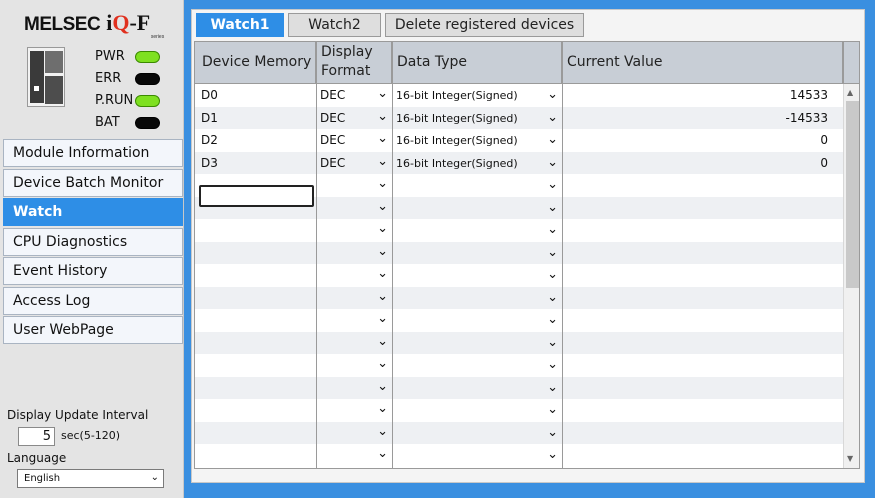  Describe the element at coordinates (256, 196) in the screenshot. I see `device-memory-input` at that location.